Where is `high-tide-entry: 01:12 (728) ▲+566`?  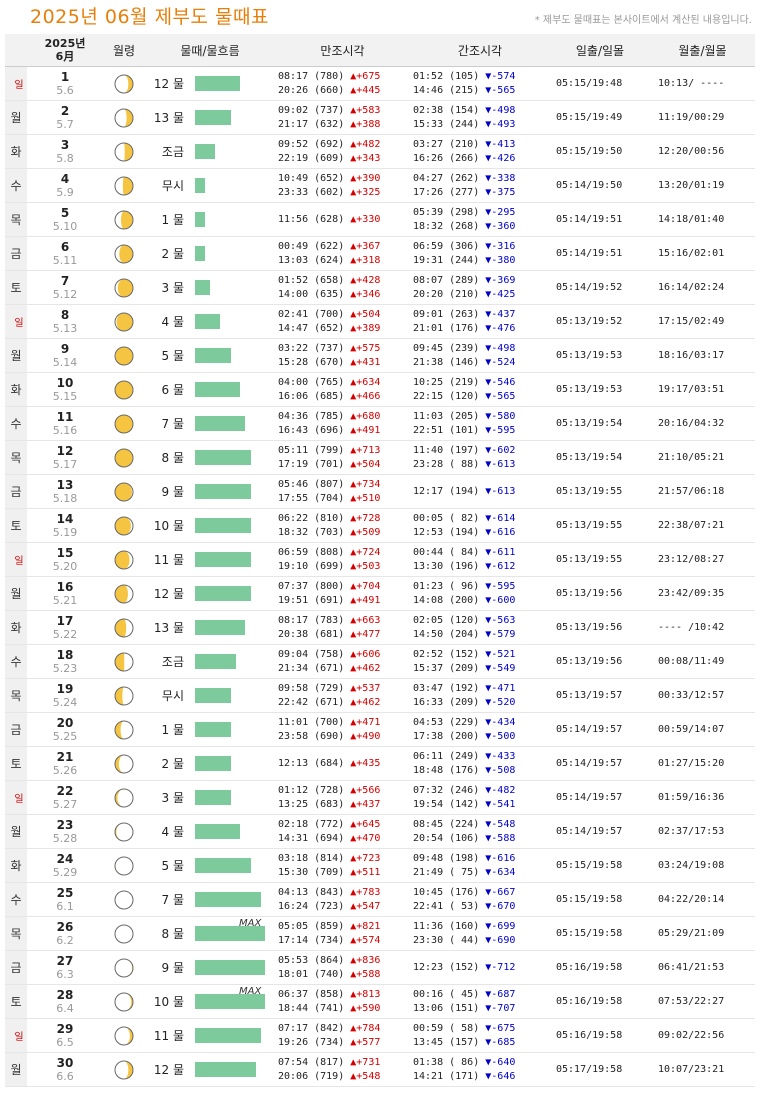 high-tide-entry: 01:12 (728) ▲+566 is located at coordinates (344, 791).